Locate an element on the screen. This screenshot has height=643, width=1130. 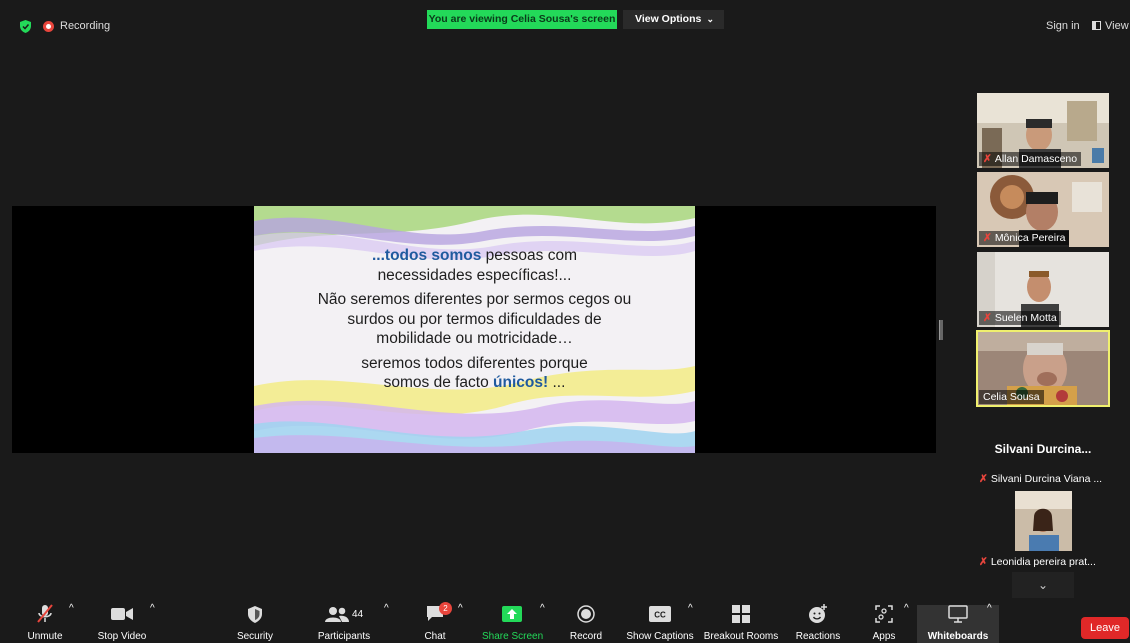
breakout-rooms-label: Breakout Rooms is located at coordinates (741, 636).